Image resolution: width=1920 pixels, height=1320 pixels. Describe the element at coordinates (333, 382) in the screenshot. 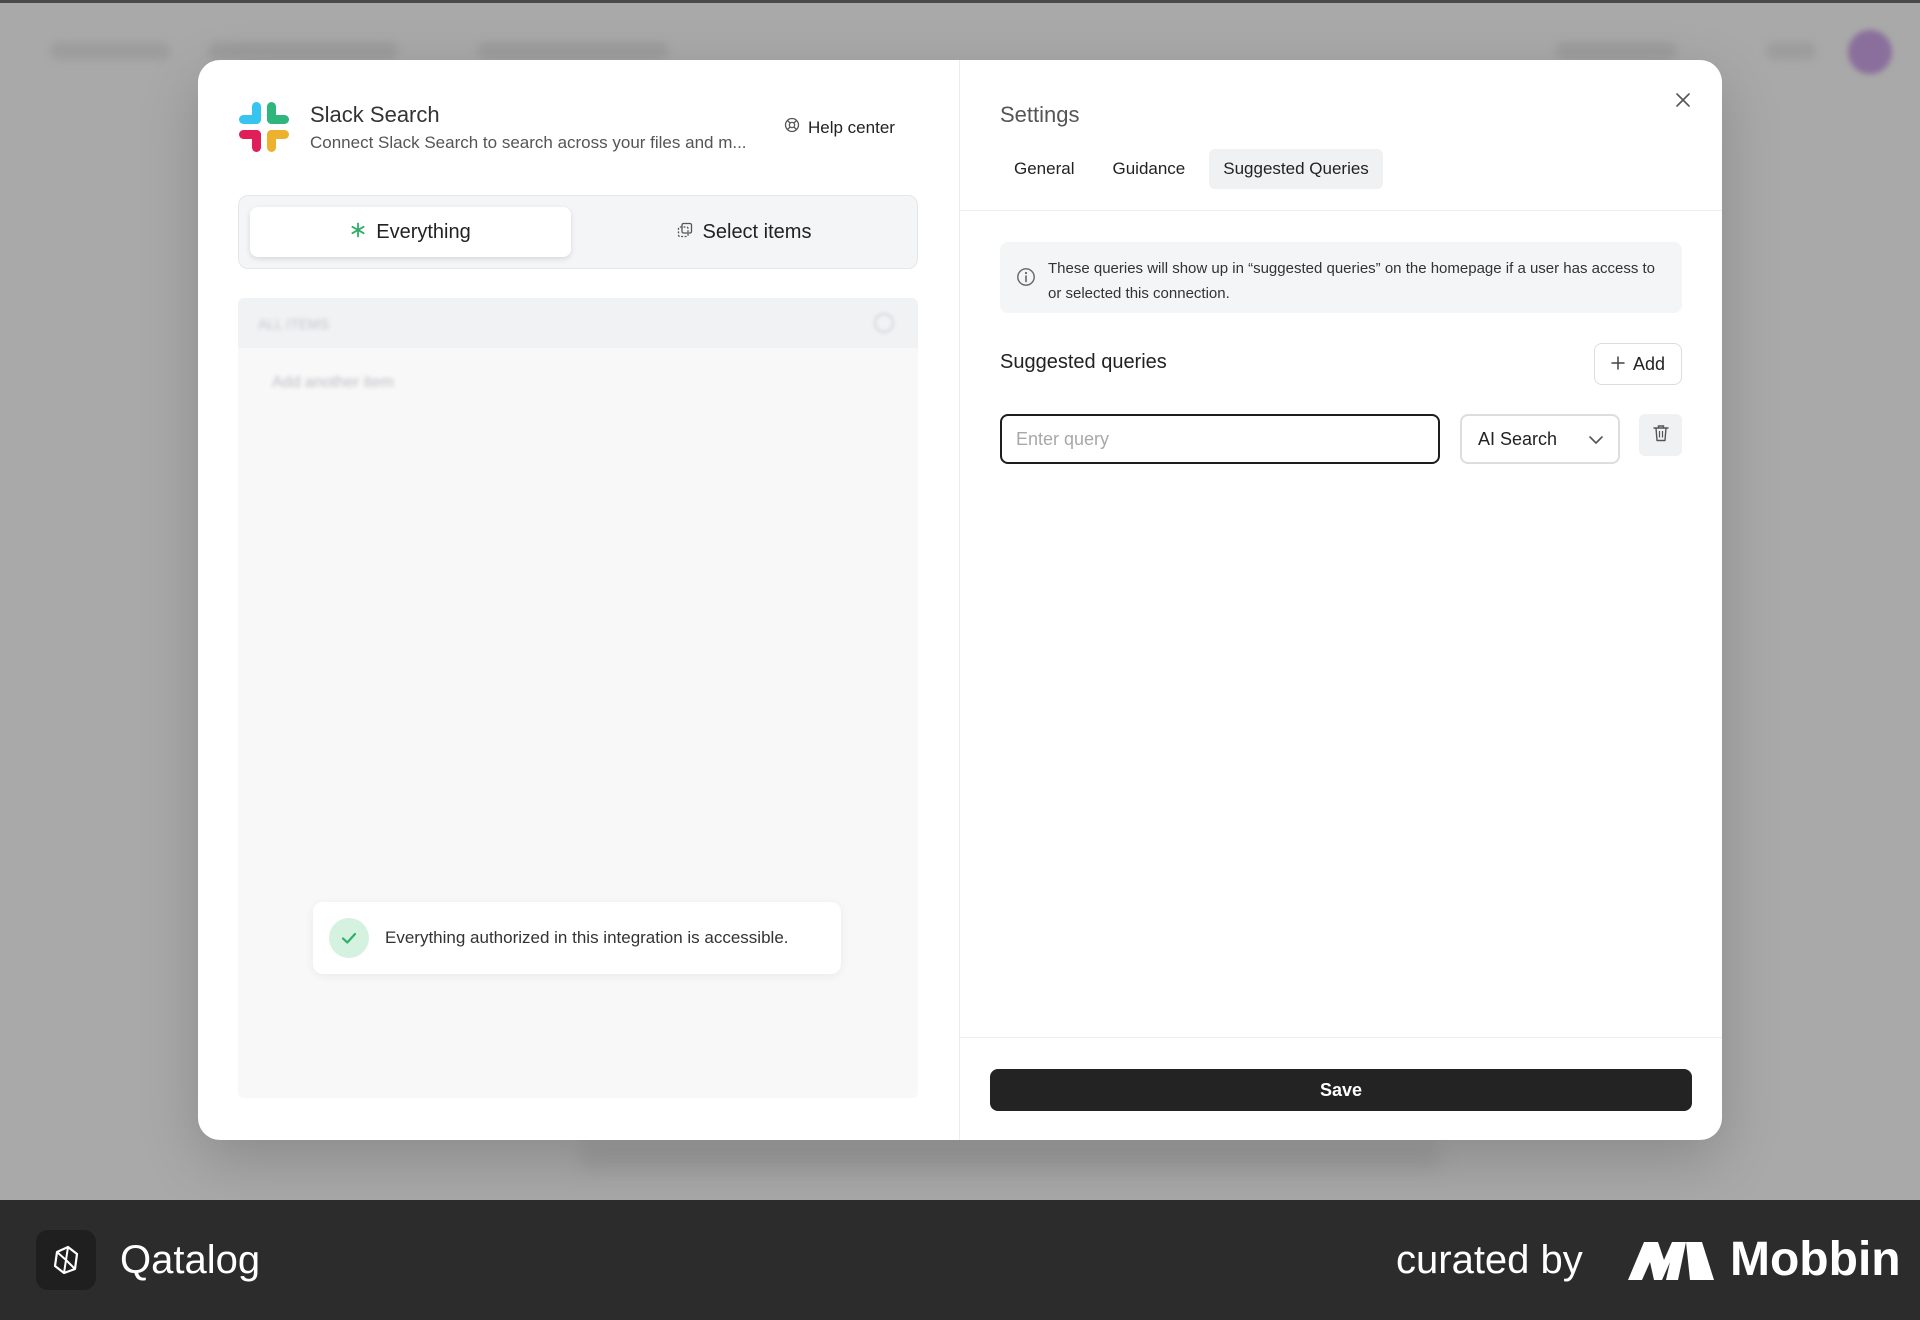

I see `blurred-add-item: Add another item` at that location.